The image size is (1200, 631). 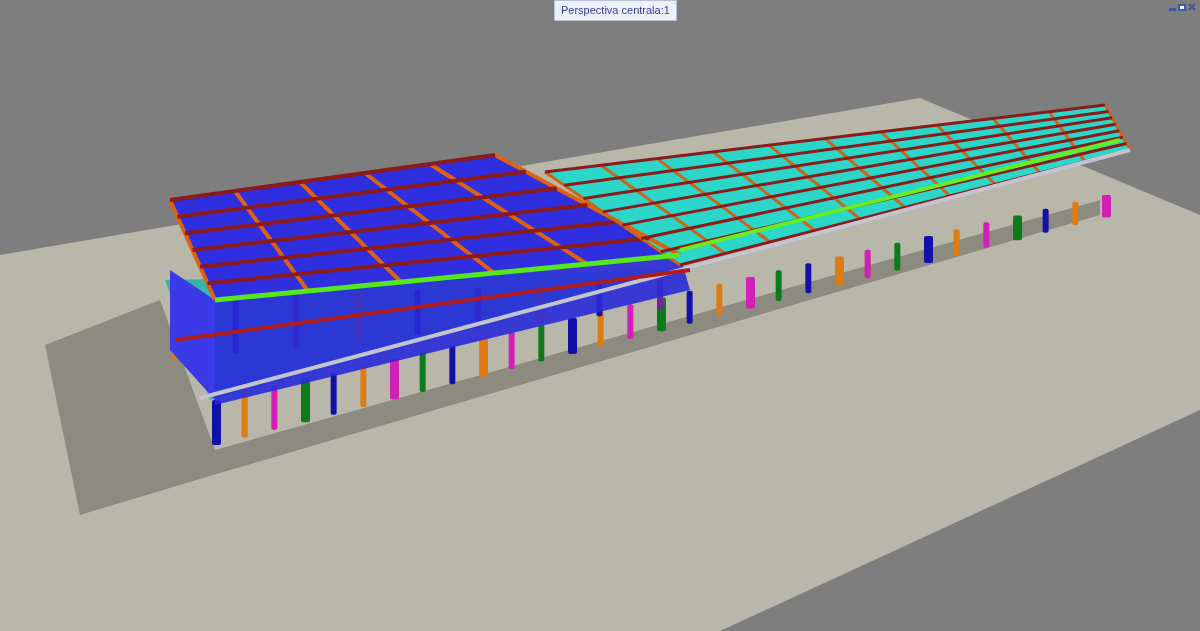 What do you see at coordinates (1172, 9) in the screenshot?
I see `minimize-icon` at bounding box center [1172, 9].